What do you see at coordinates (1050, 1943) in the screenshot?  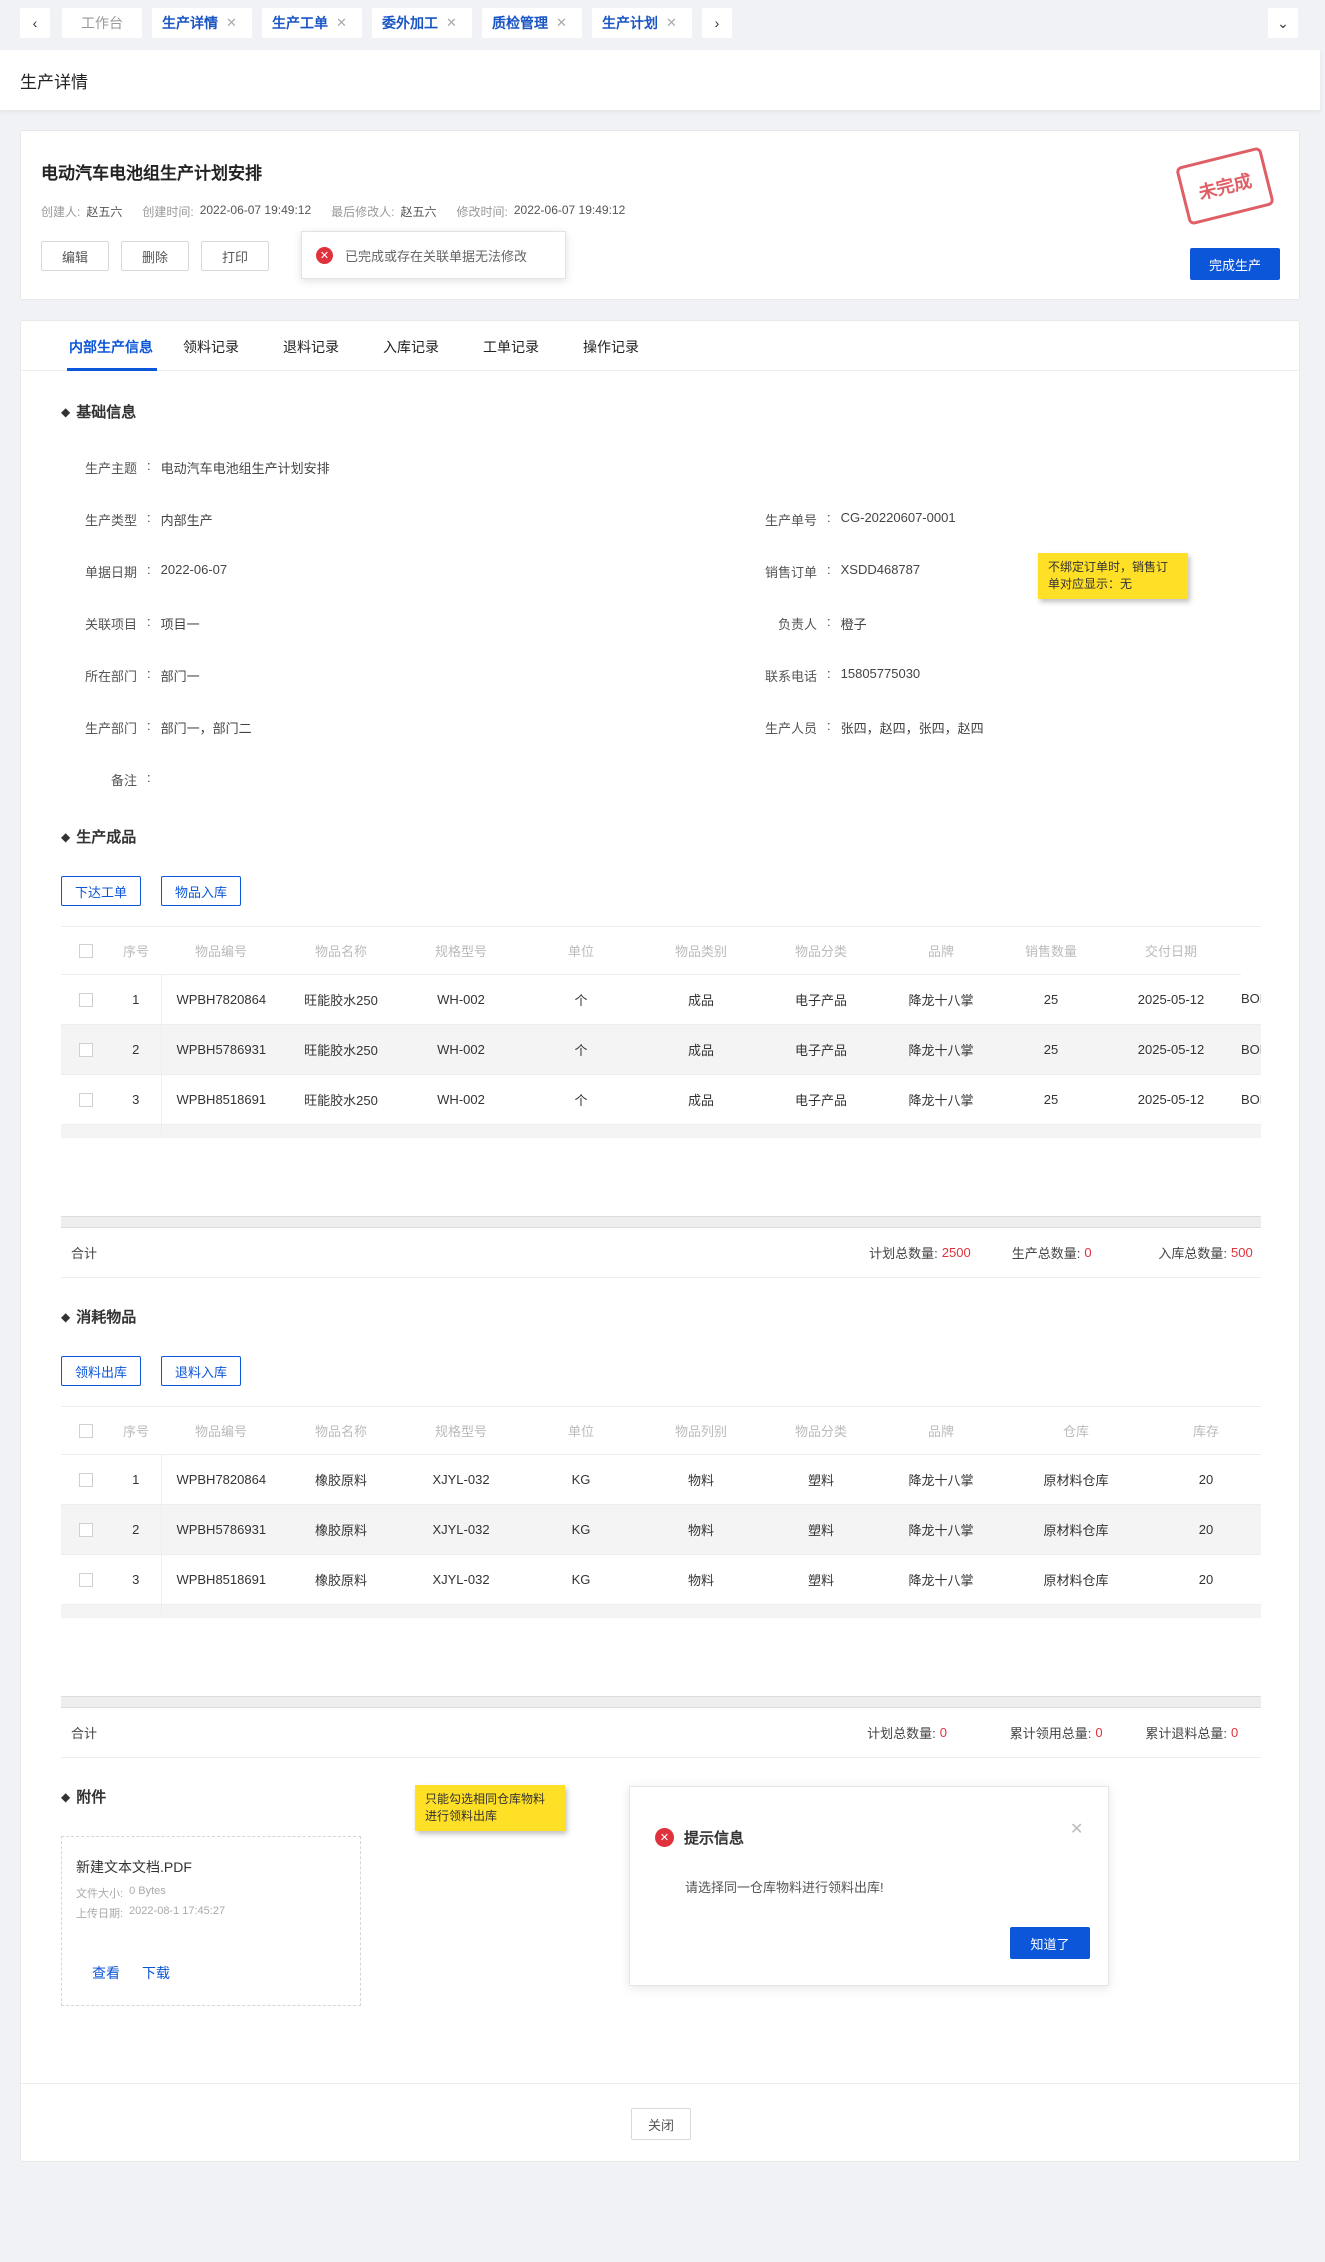 I see `dialog-ok-button: 知道了` at bounding box center [1050, 1943].